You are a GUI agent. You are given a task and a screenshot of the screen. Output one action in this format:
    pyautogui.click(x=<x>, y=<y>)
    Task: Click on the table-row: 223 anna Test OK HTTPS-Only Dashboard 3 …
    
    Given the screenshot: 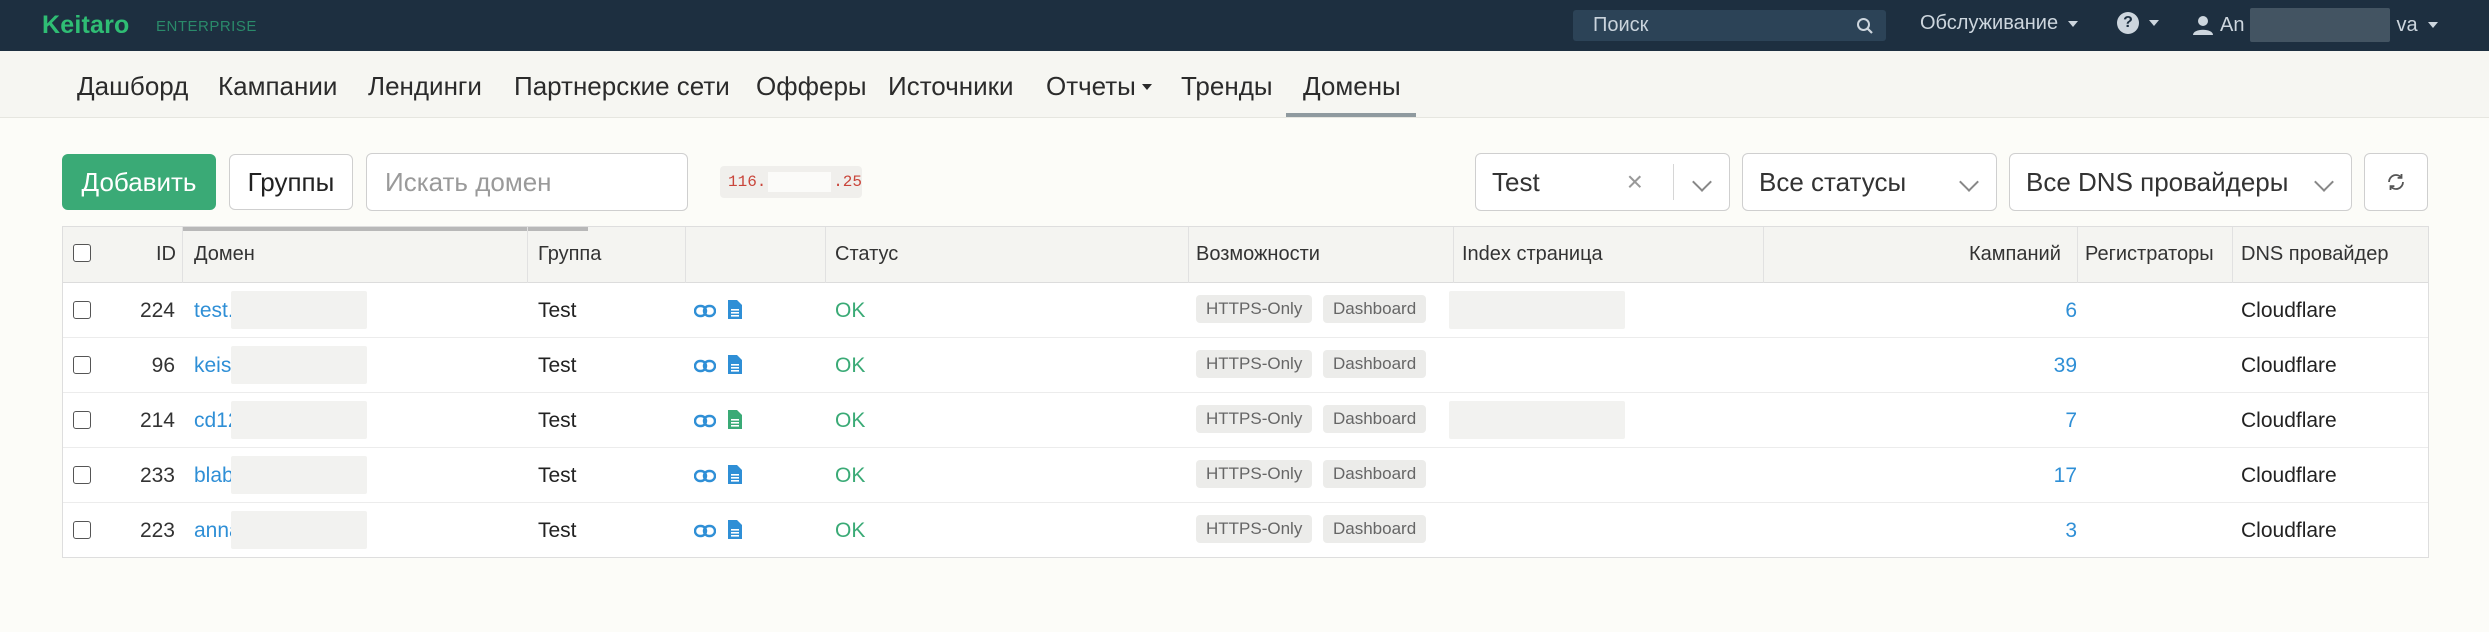 What is the action you would take?
    pyautogui.click(x=1245, y=530)
    